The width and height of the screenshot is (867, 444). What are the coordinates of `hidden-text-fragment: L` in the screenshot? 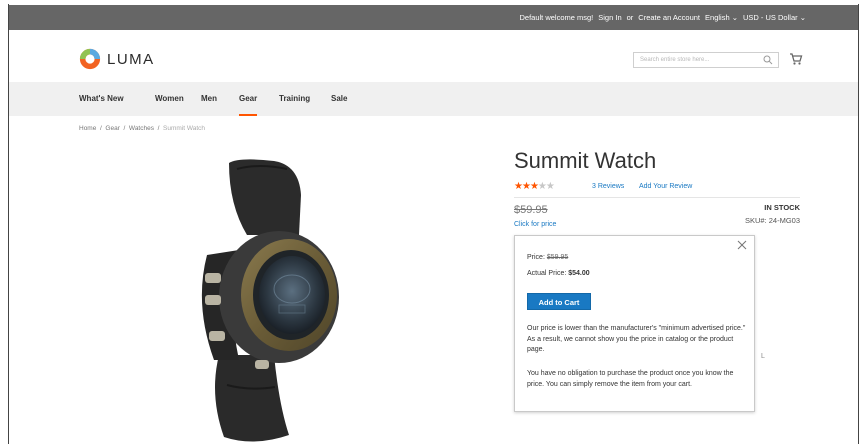 It's located at (763, 356).